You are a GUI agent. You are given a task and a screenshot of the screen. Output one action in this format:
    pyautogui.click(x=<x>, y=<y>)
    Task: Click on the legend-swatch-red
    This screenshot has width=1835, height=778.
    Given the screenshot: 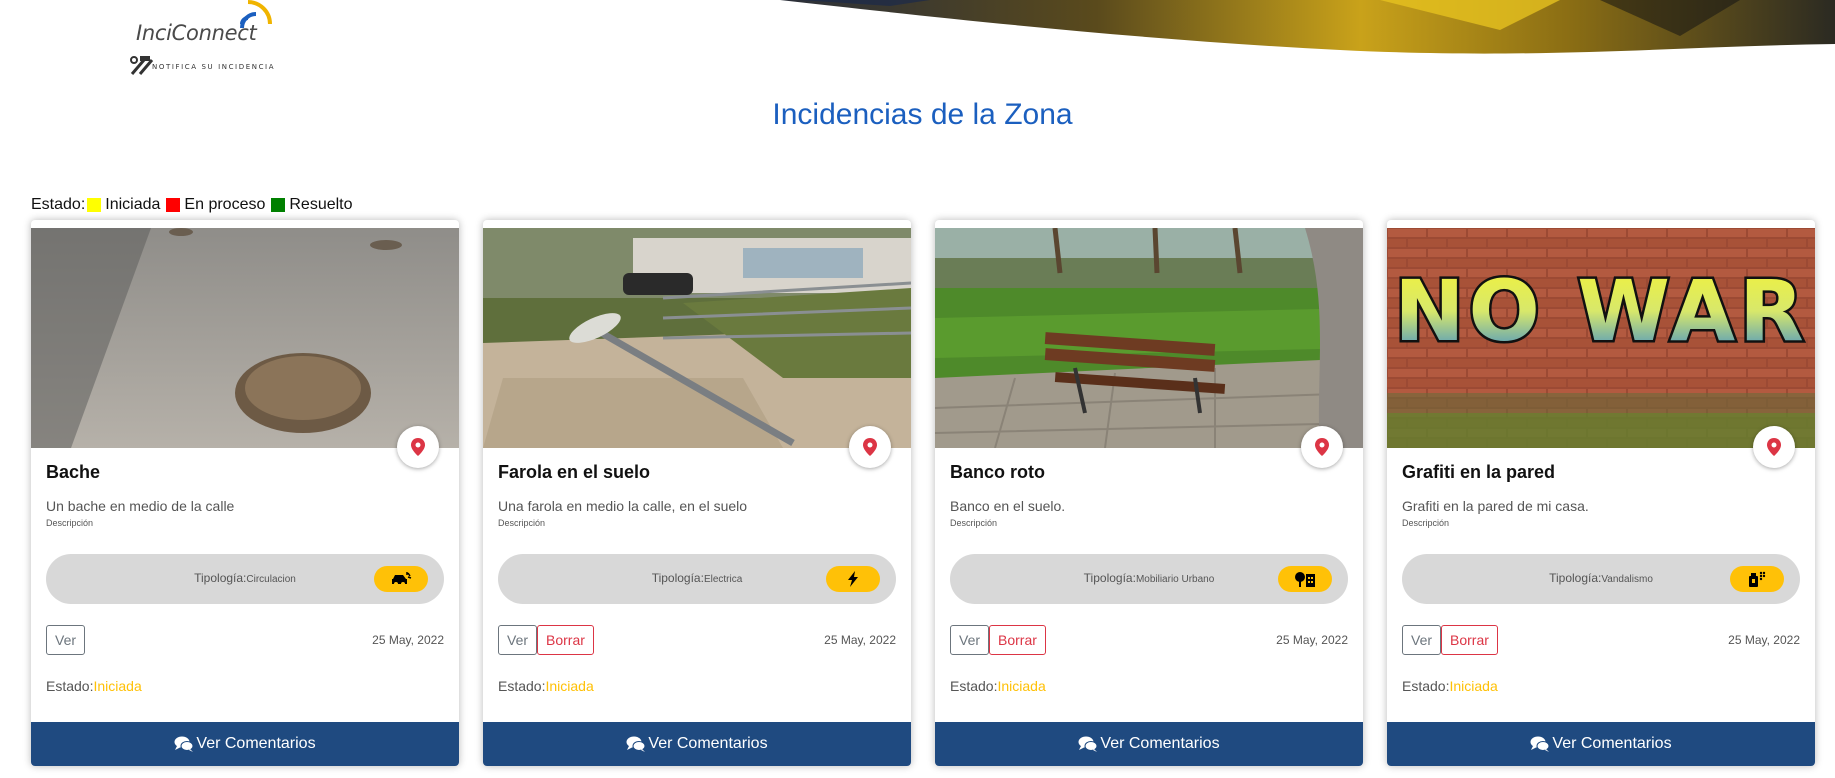 What is the action you would take?
    pyautogui.click(x=173, y=205)
    